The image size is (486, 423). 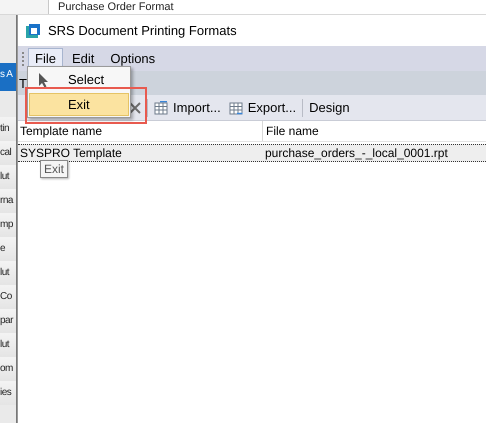 I want to click on list-item: s A, so click(x=8, y=77).